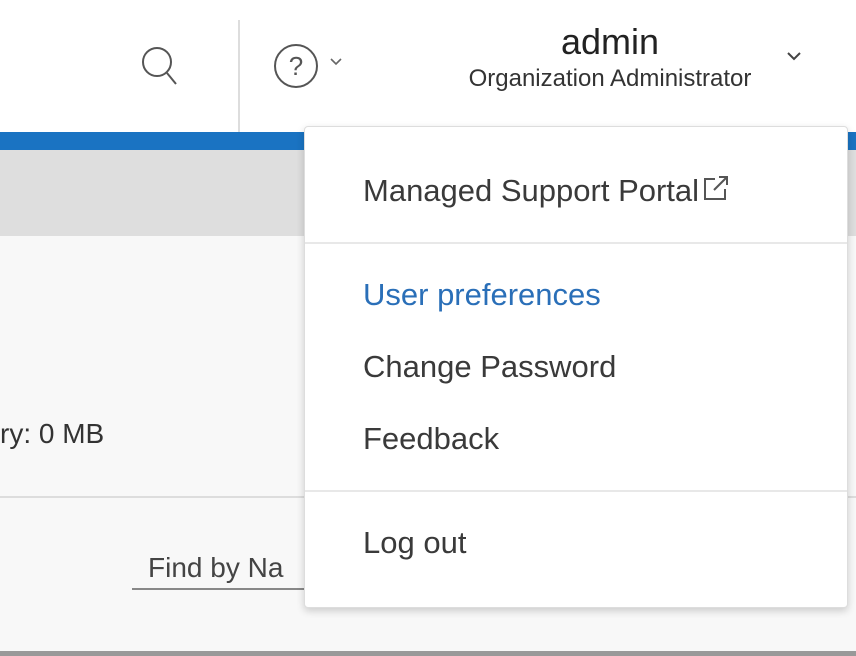  What do you see at coordinates (489, 367) in the screenshot?
I see `menu-item-change-password: Change Password` at bounding box center [489, 367].